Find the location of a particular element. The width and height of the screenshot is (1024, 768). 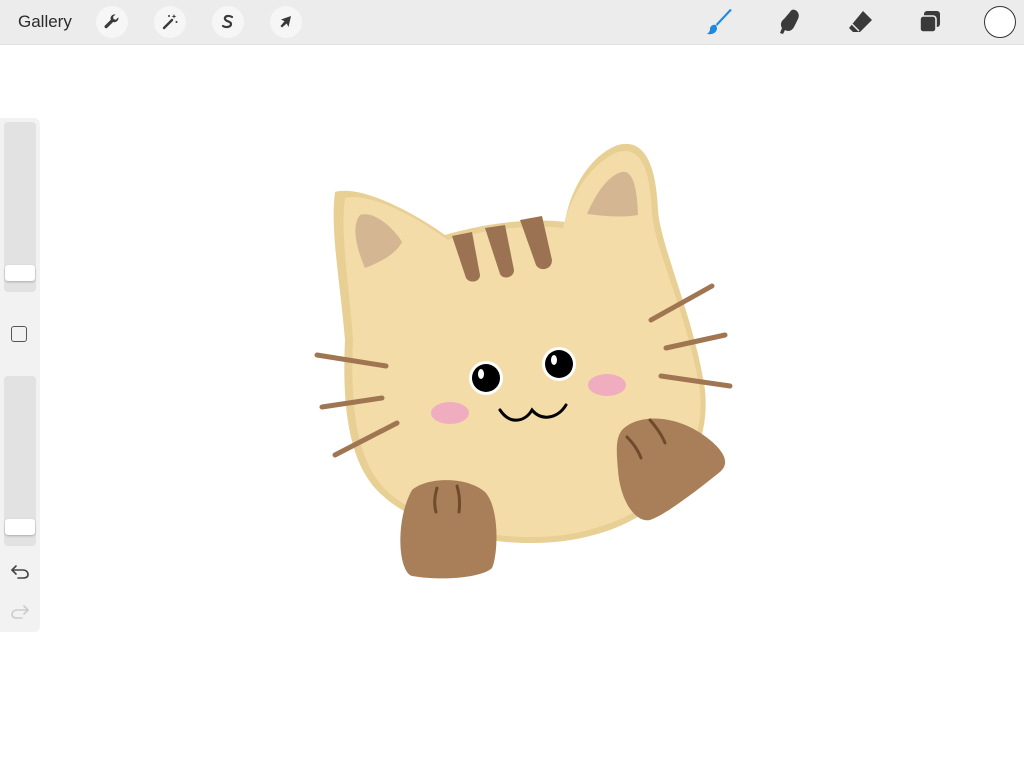

brush-size-slider is located at coordinates (20, 207).